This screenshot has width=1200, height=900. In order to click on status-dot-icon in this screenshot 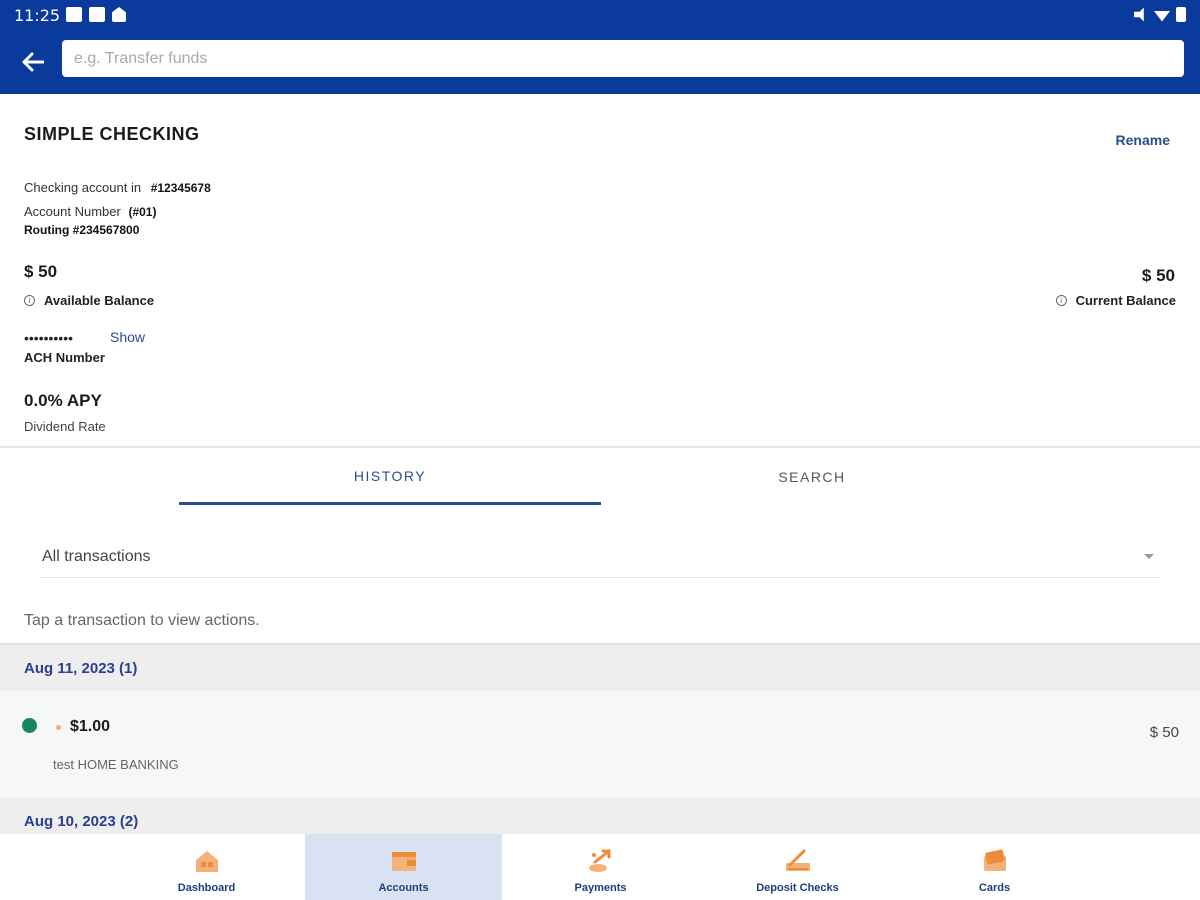, I will do `click(29, 725)`.